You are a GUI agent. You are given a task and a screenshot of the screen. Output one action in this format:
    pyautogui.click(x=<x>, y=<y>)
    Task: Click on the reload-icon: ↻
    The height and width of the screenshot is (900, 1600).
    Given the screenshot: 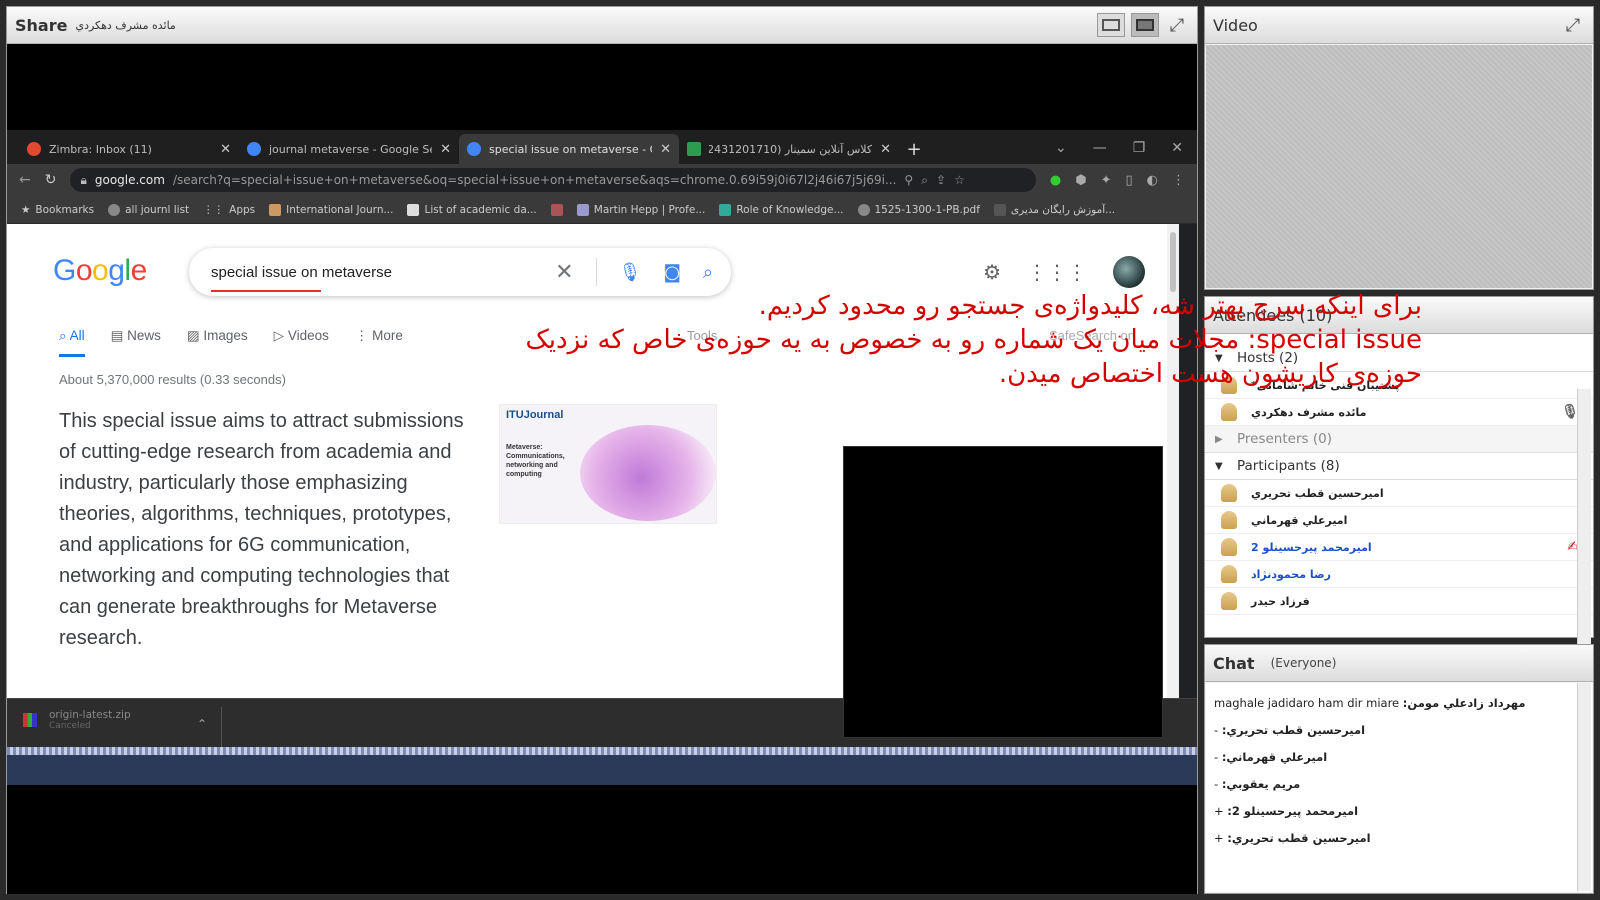 What is the action you would take?
    pyautogui.click(x=51, y=180)
    